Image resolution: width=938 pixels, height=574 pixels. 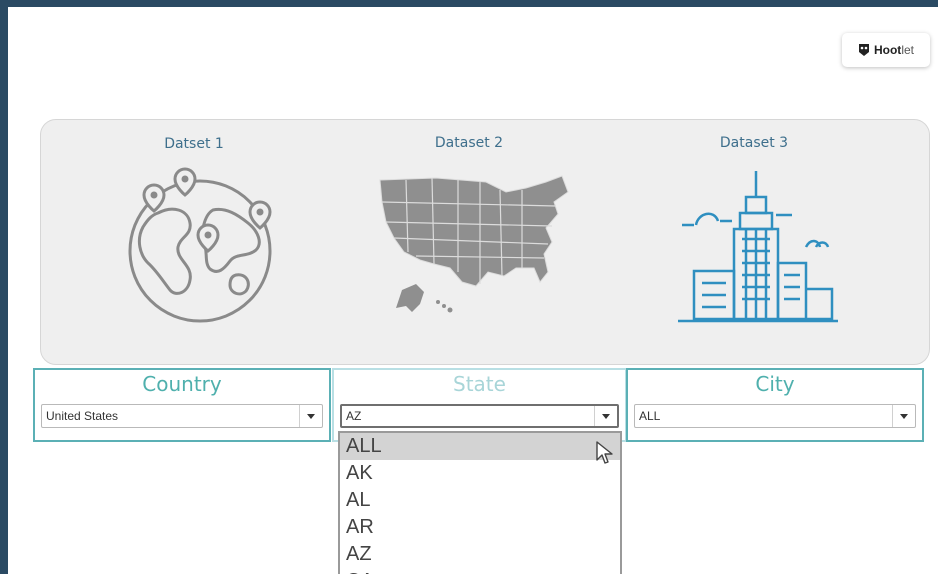 What do you see at coordinates (479, 416) in the screenshot?
I see `state-select: AZ` at bounding box center [479, 416].